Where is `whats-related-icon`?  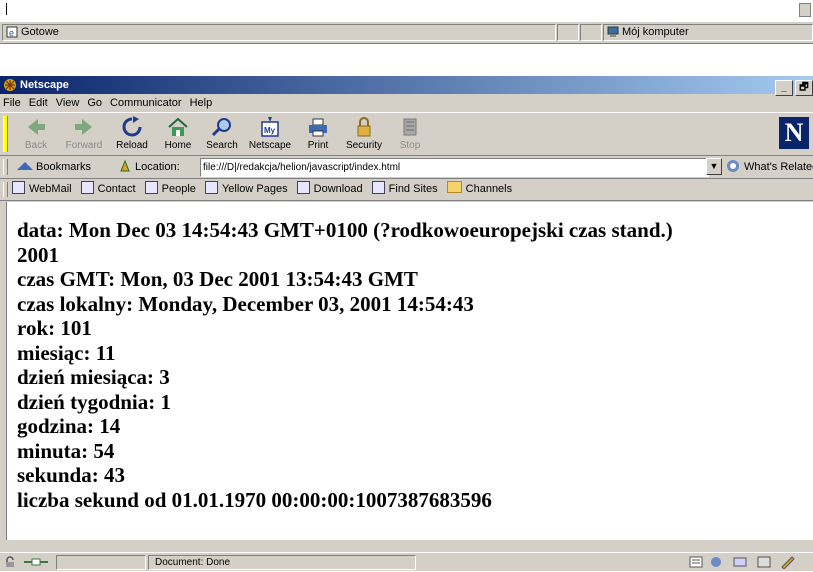
whats-related-icon is located at coordinates (733, 166).